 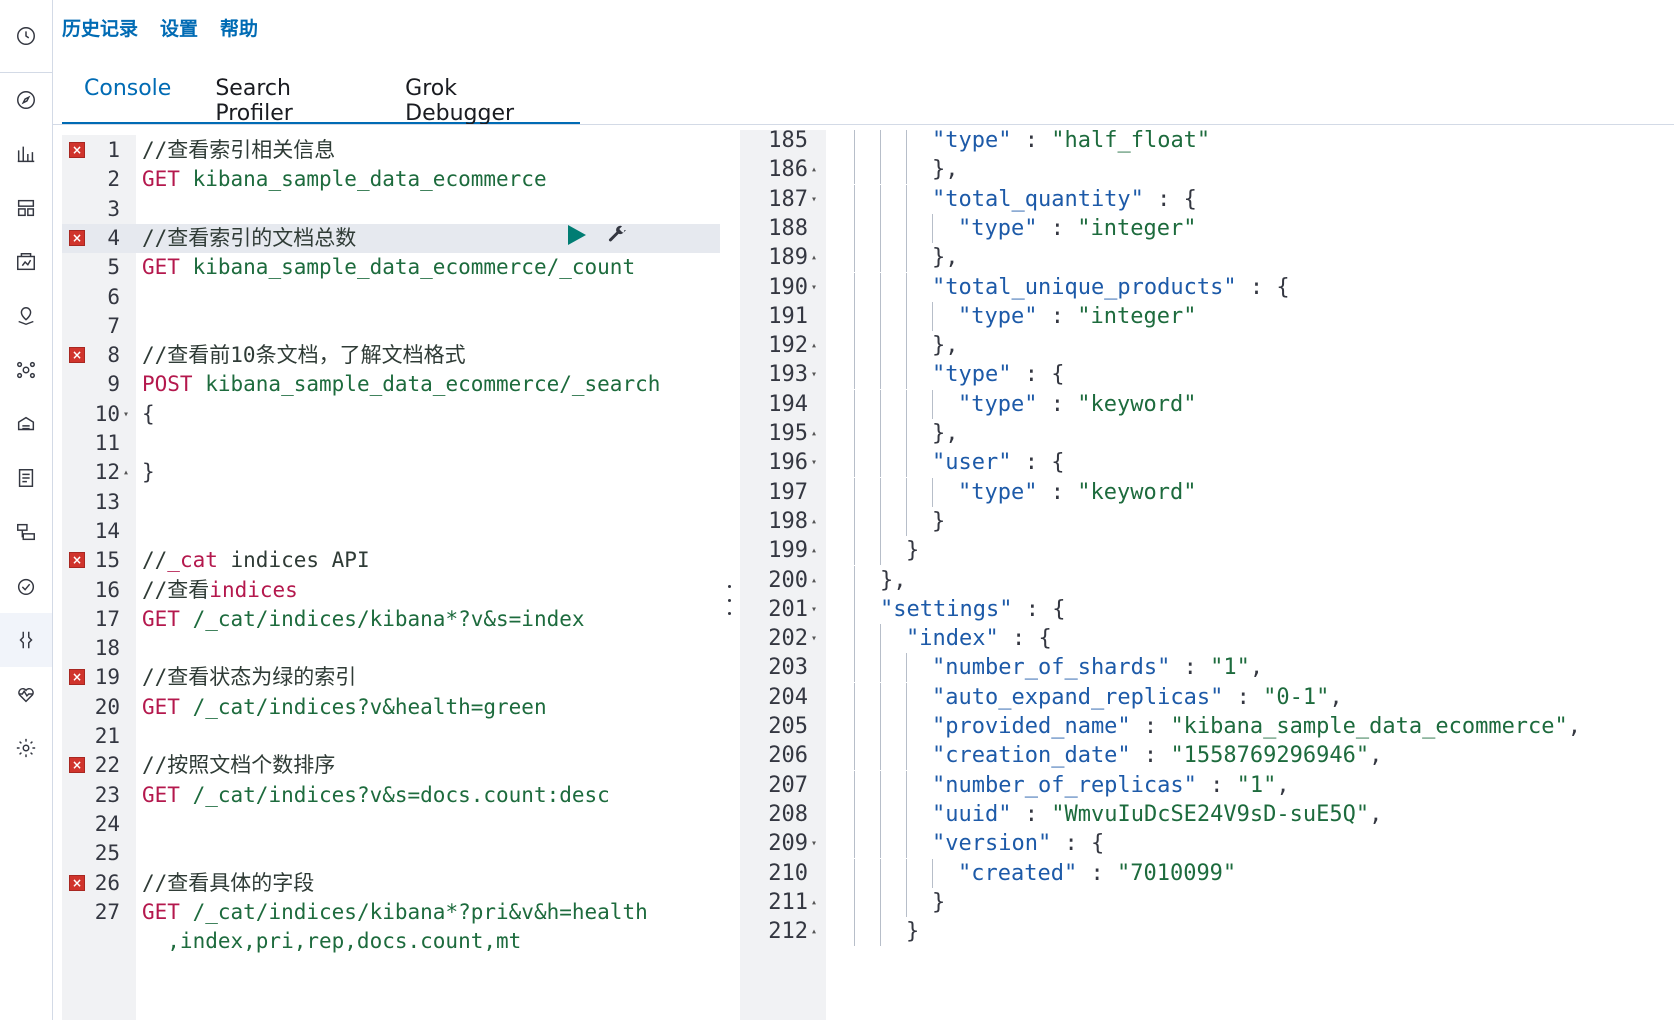 I want to click on editor-line: 3, so click(x=391, y=209).